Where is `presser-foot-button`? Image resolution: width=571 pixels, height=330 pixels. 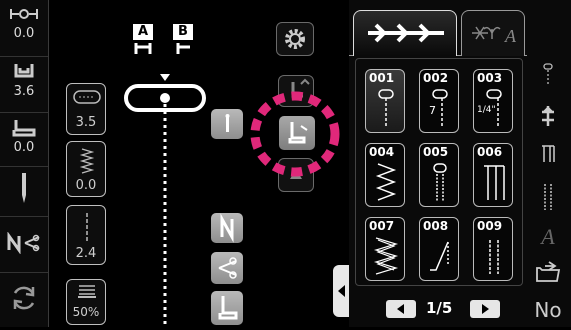 presser-foot-button is located at coordinates (227, 308).